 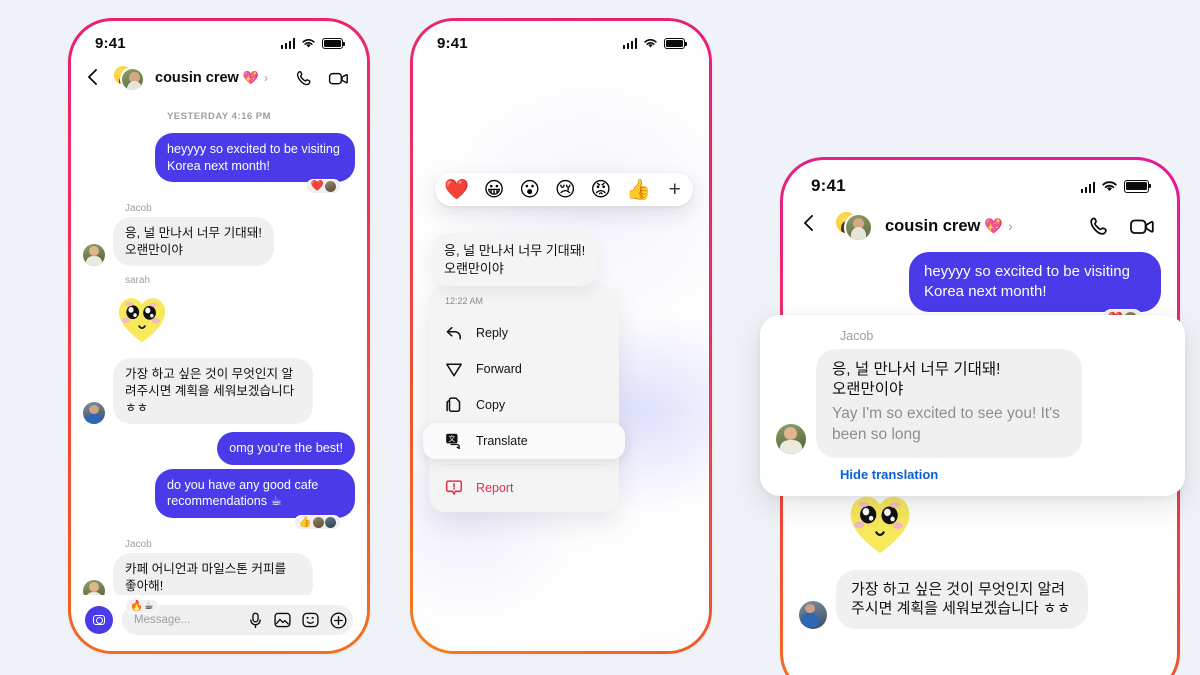 I want to click on menu-item-forward: Forward, so click(x=524, y=369).